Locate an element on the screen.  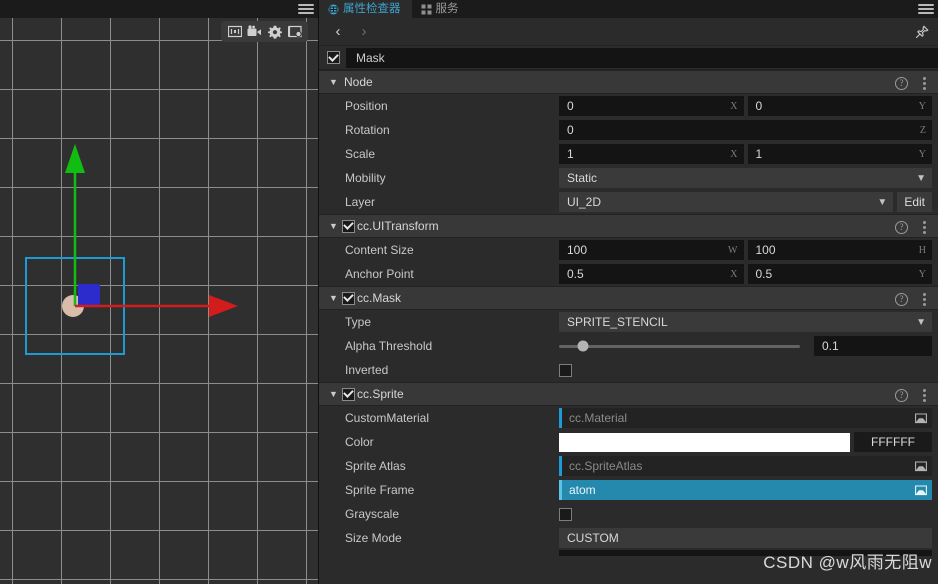
color-hex-input: FFFFFF is located at coordinates (893, 442).